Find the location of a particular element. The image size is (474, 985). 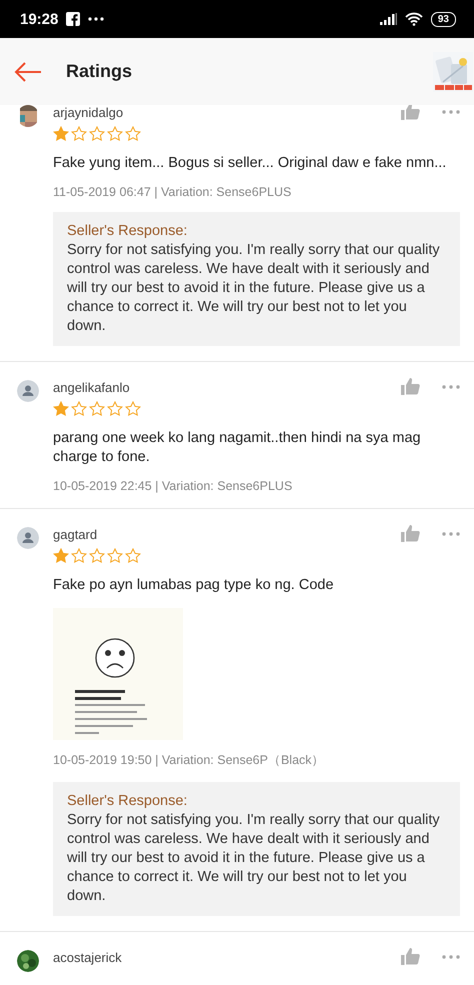

battery-indicator: 93 is located at coordinates (443, 19).